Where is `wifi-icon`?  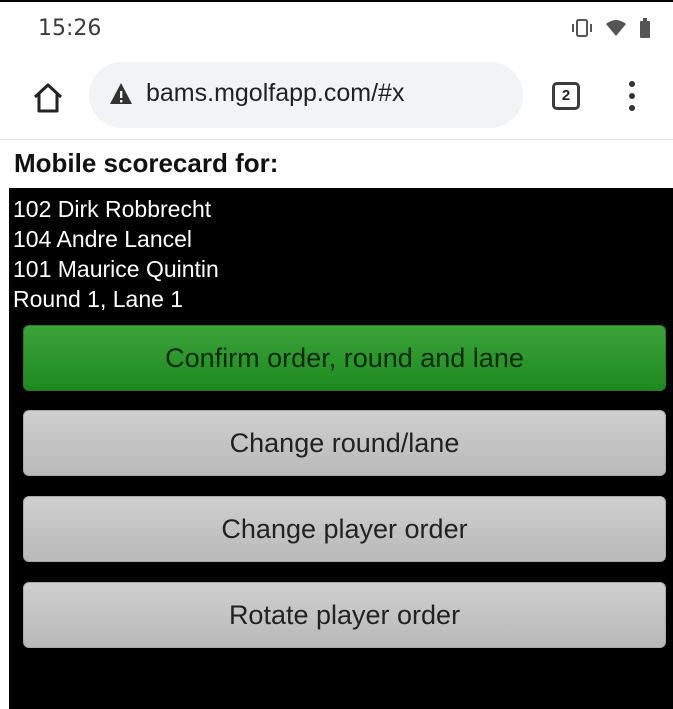 wifi-icon is located at coordinates (616, 30).